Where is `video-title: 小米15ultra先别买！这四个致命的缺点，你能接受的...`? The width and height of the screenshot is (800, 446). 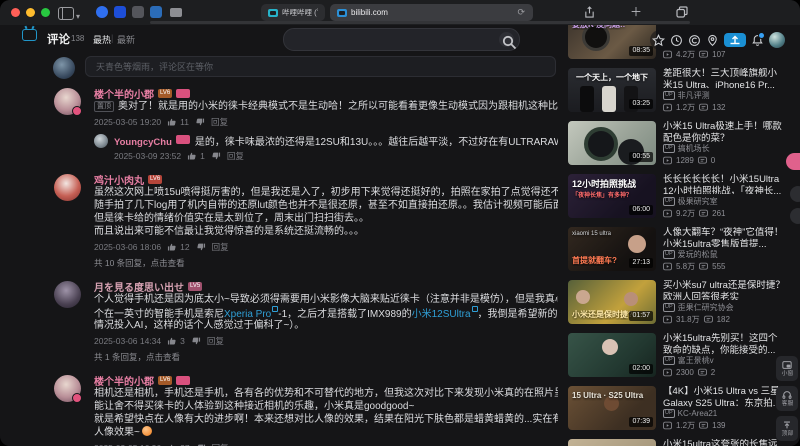 video-title: 小米15ultra先别买！这四个致命的缺点，你能接受的... is located at coordinates (724, 343).